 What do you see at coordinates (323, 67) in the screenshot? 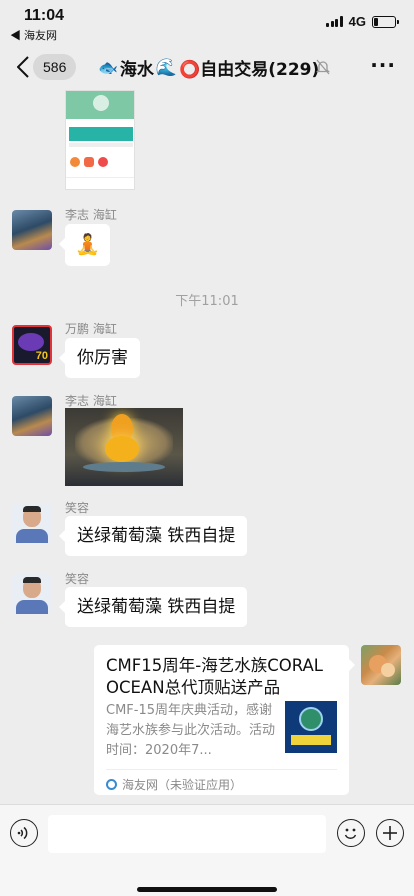
I see `mute-icon` at bounding box center [323, 67].